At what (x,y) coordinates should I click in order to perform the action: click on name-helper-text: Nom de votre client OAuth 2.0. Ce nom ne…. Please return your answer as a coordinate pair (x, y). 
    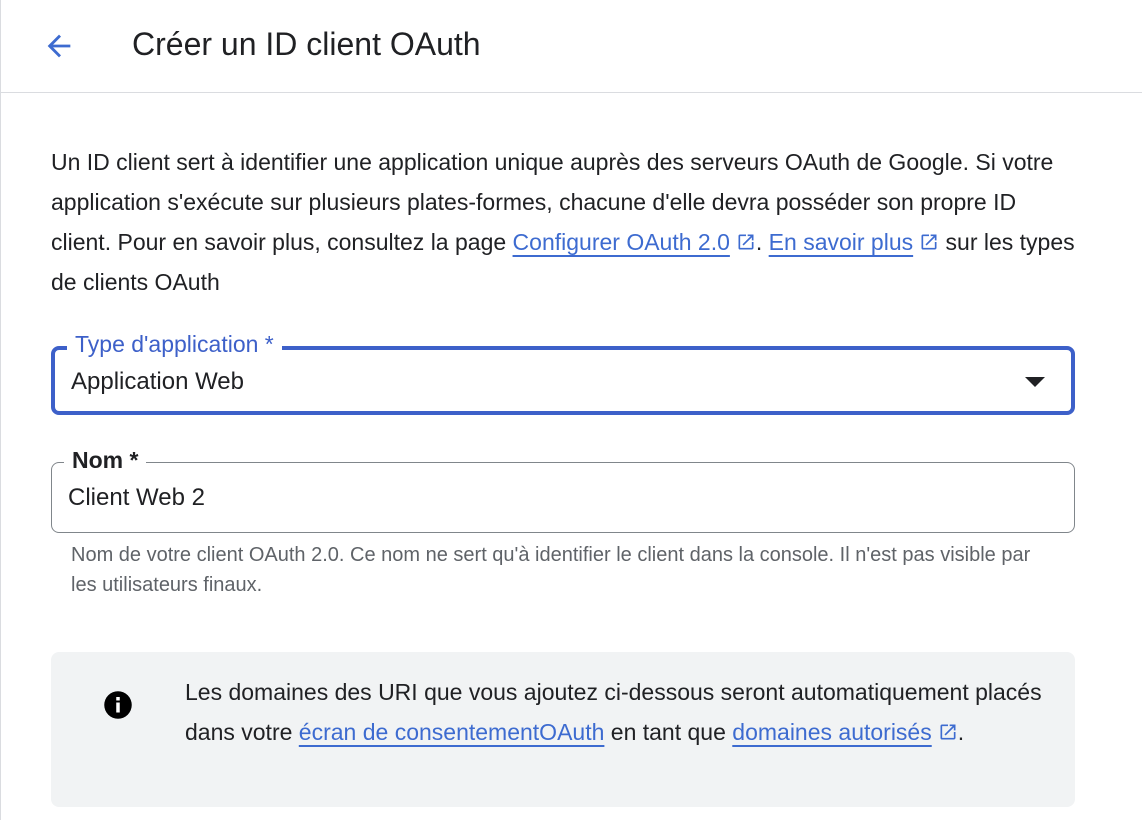
    Looking at the image, I should click on (551, 570).